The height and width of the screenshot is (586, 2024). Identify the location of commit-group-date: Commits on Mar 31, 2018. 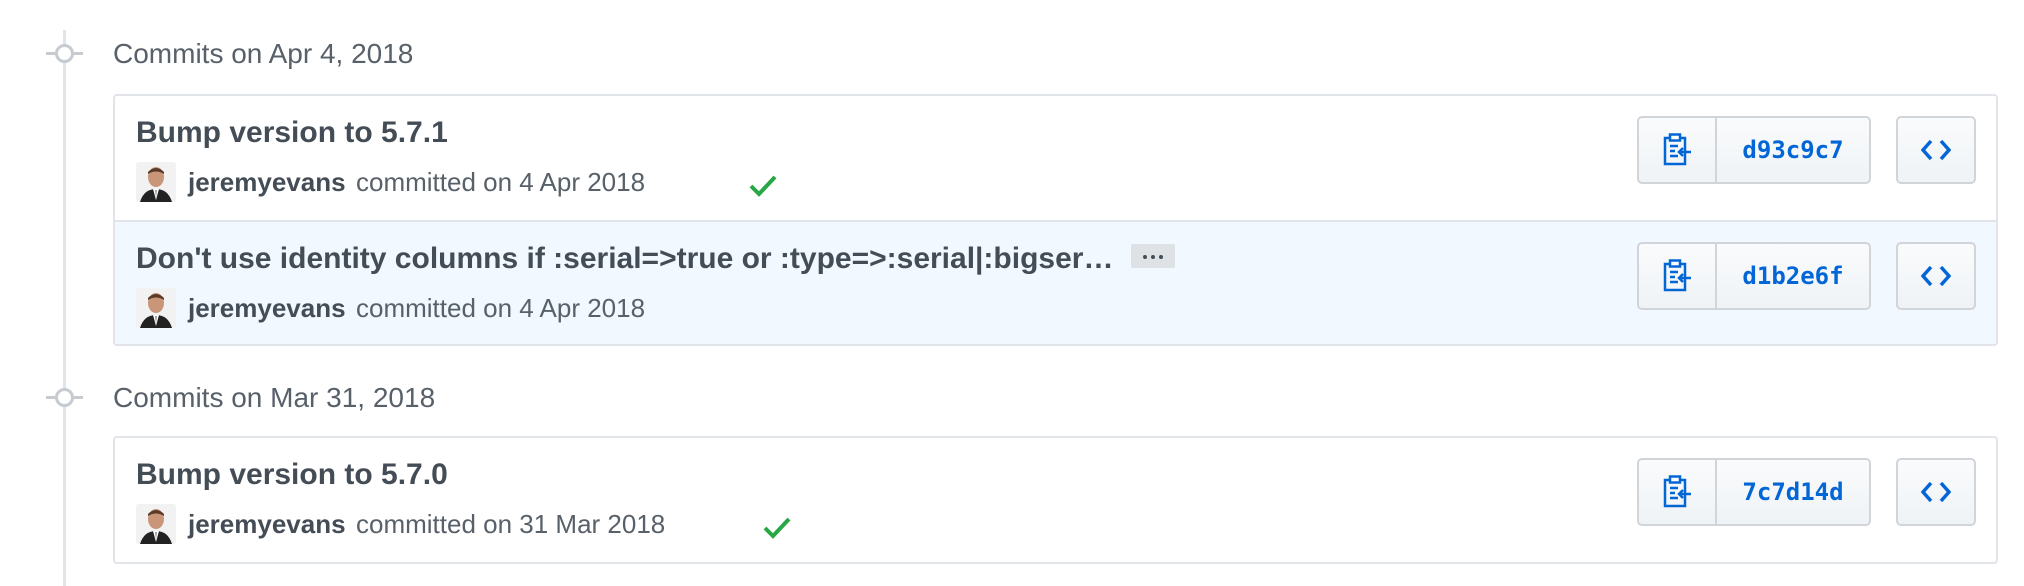
(274, 397).